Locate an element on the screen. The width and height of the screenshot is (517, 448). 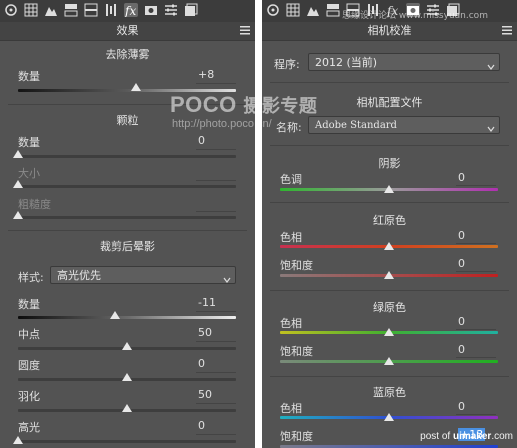
vignette-section-title: 裁剪后晕影 is located at coordinates (127, 246).